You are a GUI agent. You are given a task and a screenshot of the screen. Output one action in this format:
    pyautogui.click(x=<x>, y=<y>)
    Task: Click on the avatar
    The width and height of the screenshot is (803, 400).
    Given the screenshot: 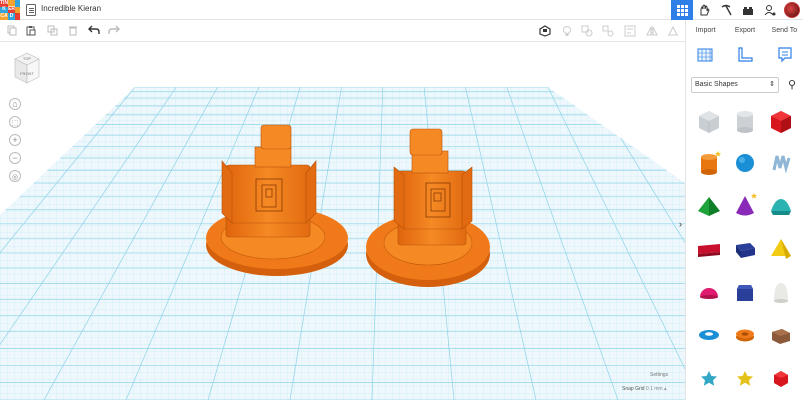 What is the action you would take?
    pyautogui.click(x=792, y=10)
    